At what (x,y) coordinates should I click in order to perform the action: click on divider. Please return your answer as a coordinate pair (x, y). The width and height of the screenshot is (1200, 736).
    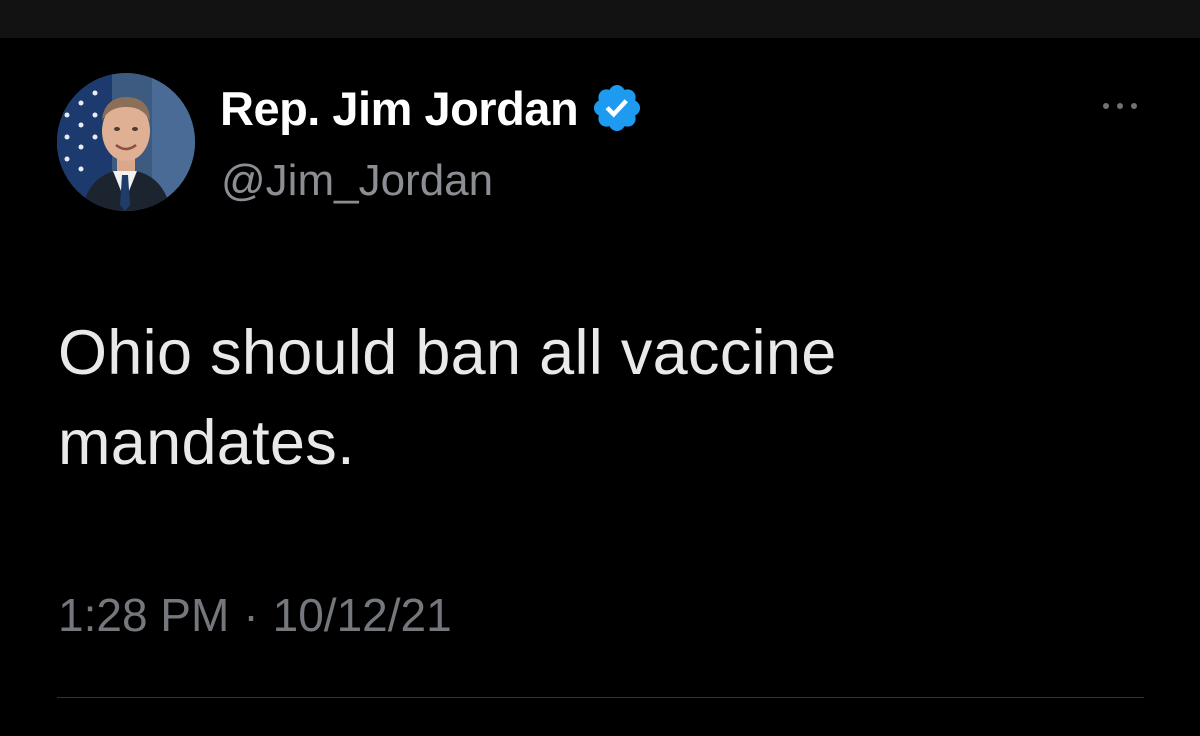
    Looking at the image, I should click on (600, 697).